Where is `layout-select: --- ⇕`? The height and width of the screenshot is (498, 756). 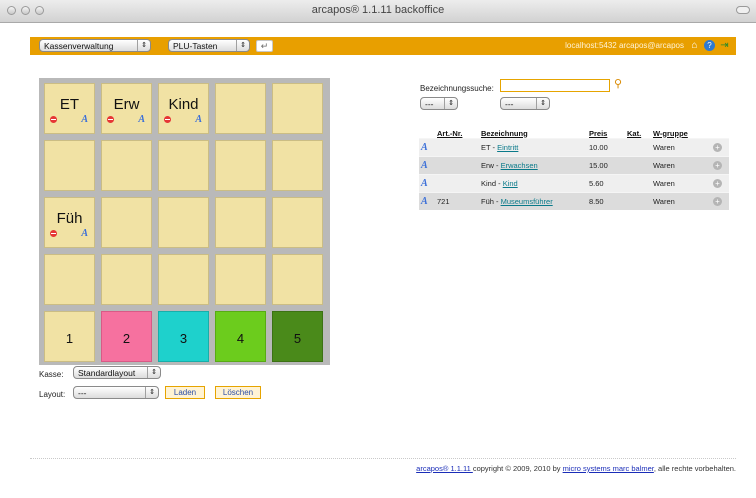
layout-select: --- ⇕ is located at coordinates (116, 392).